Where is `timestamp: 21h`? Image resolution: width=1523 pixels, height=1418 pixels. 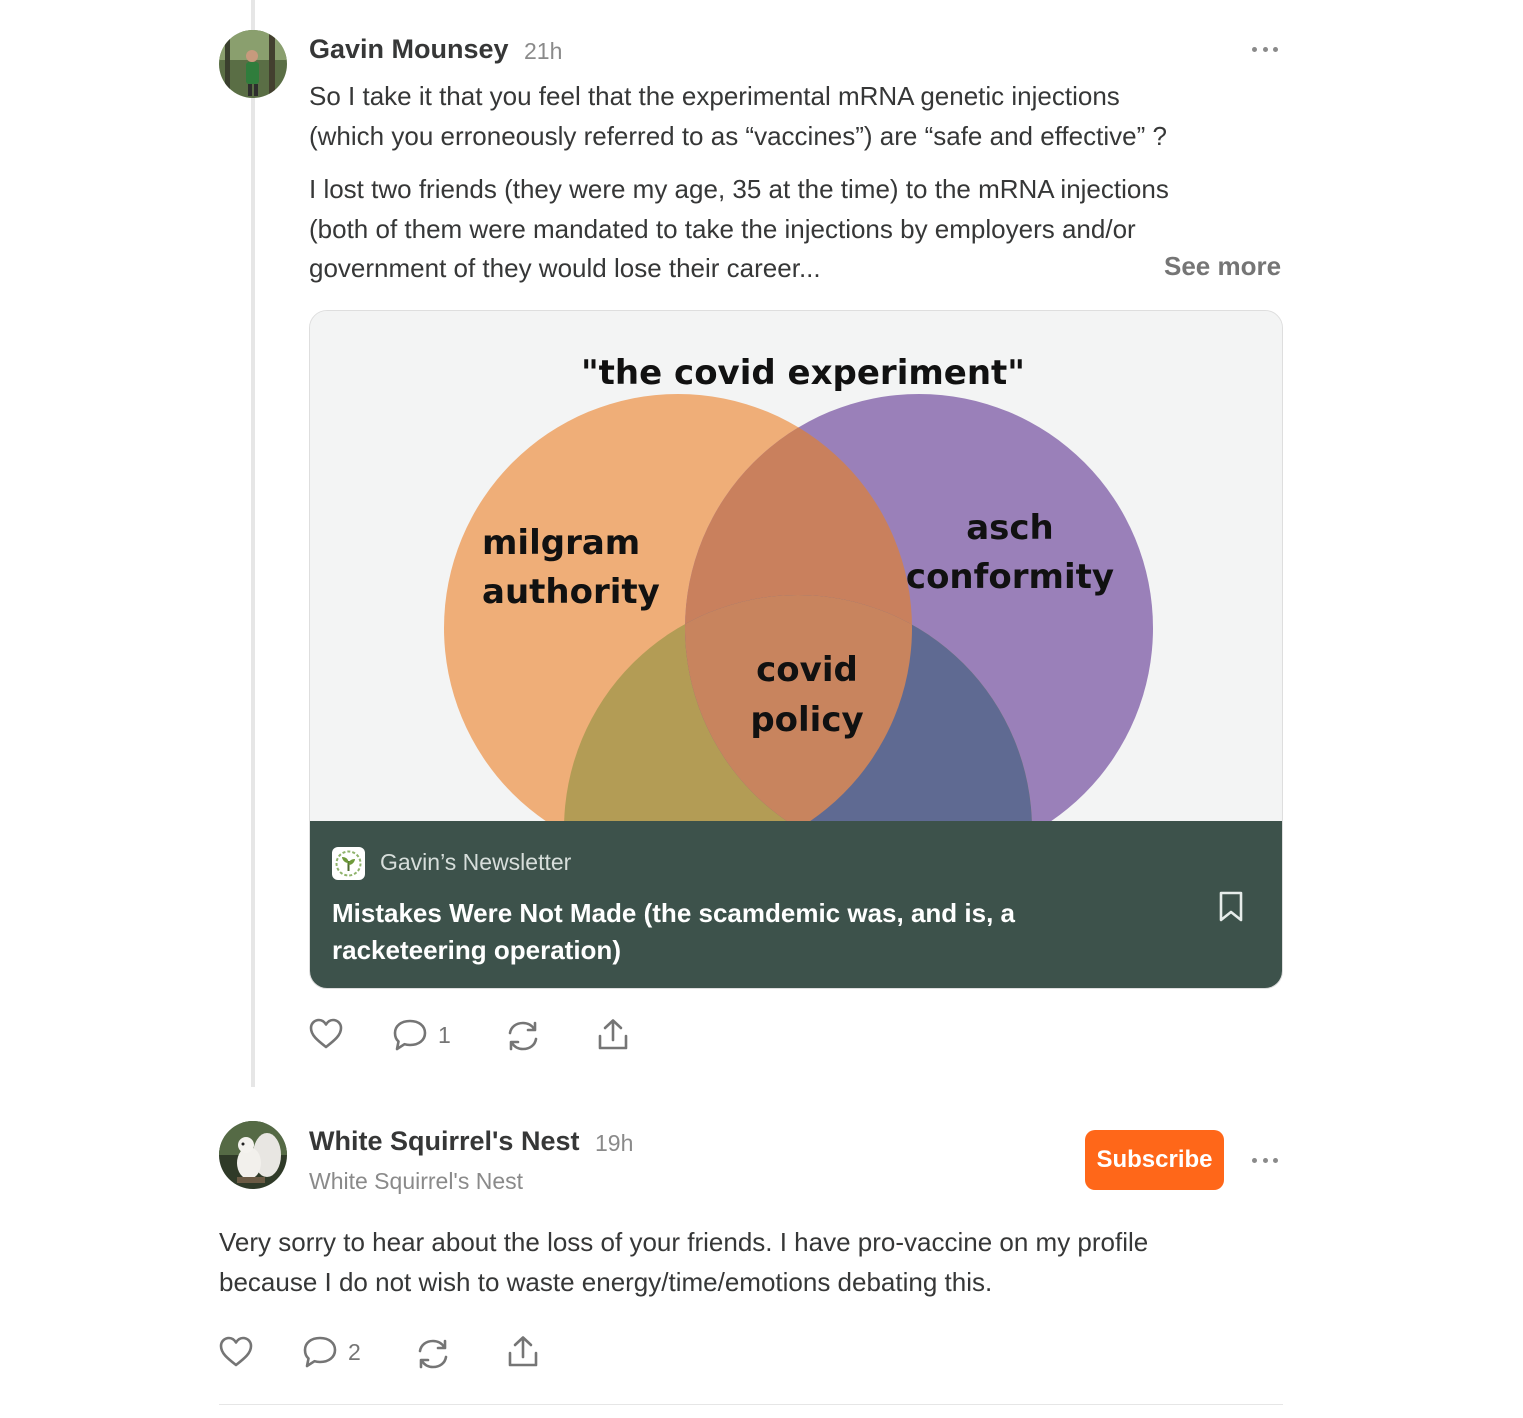 timestamp: 21h is located at coordinates (543, 51).